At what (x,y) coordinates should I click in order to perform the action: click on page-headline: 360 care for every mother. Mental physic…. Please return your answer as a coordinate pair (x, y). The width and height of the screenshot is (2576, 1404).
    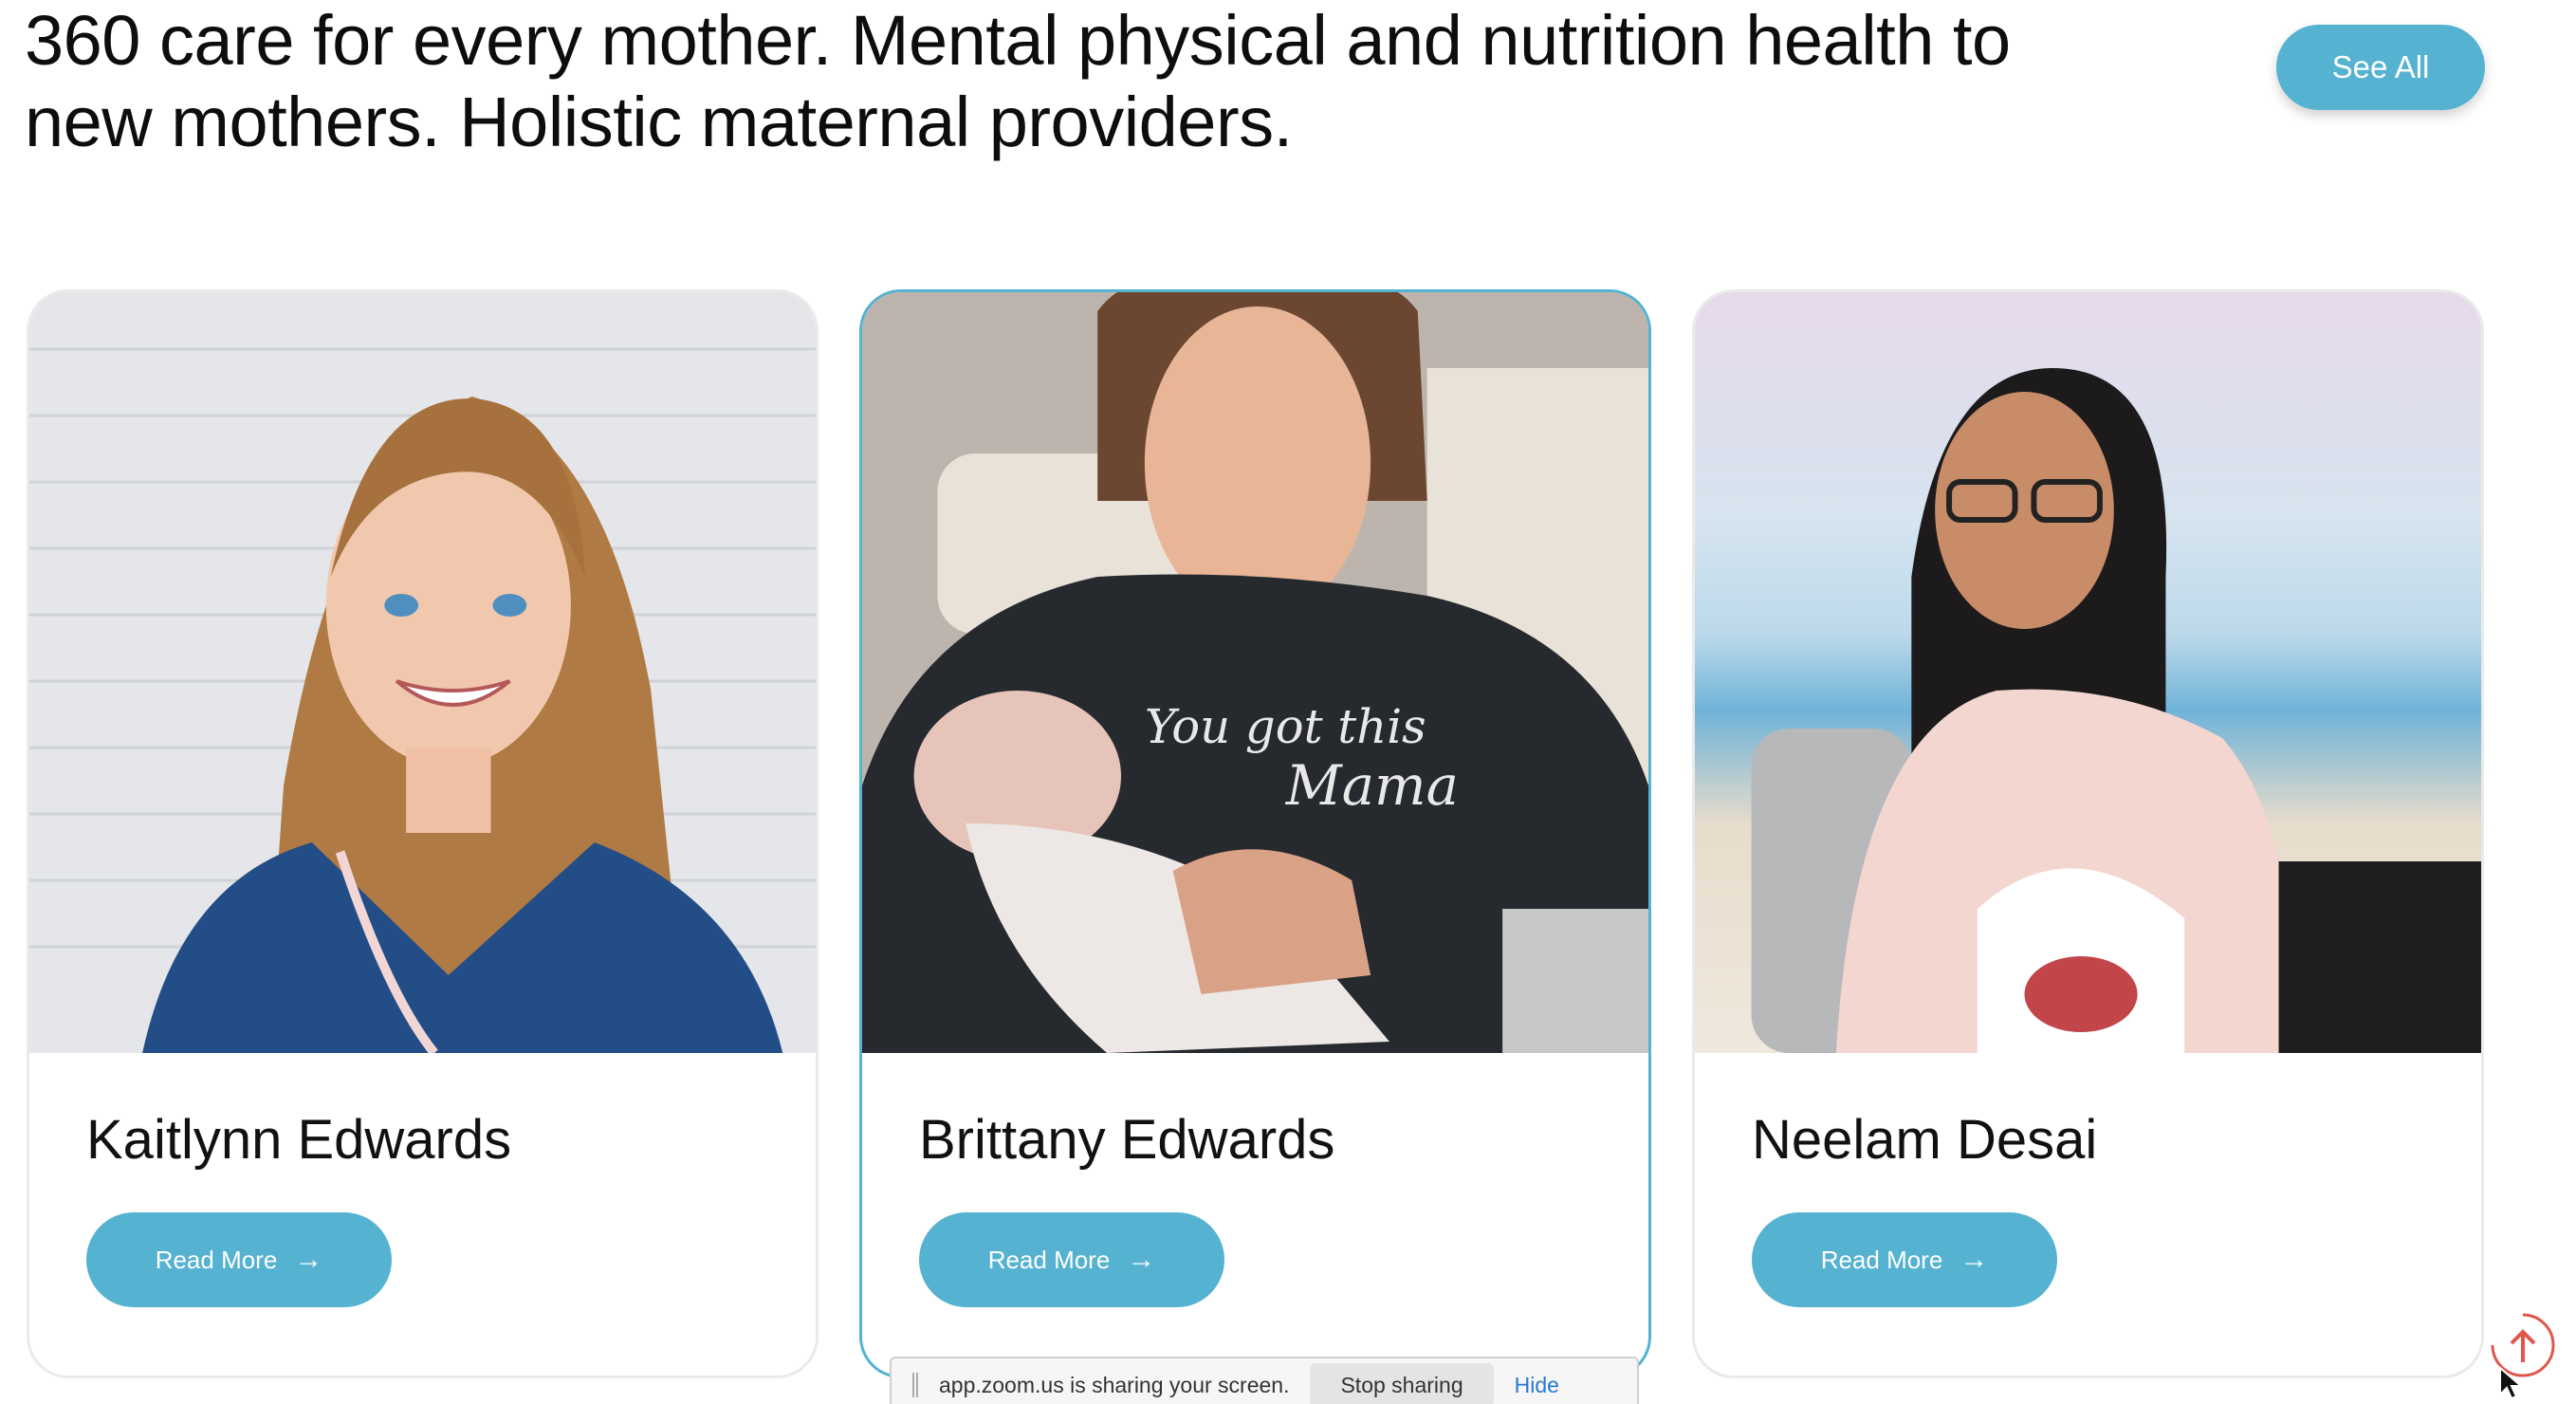
    Looking at the image, I should click on (1018, 81).